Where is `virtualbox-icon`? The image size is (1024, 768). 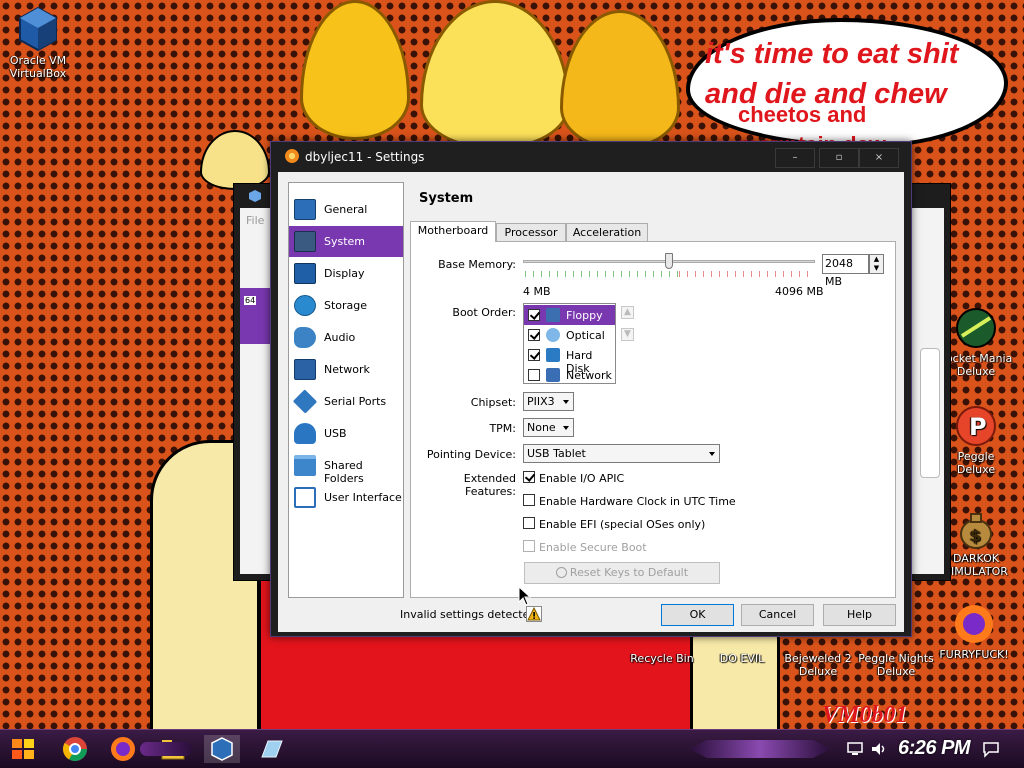
virtualbox-icon is located at coordinates (38, 29).